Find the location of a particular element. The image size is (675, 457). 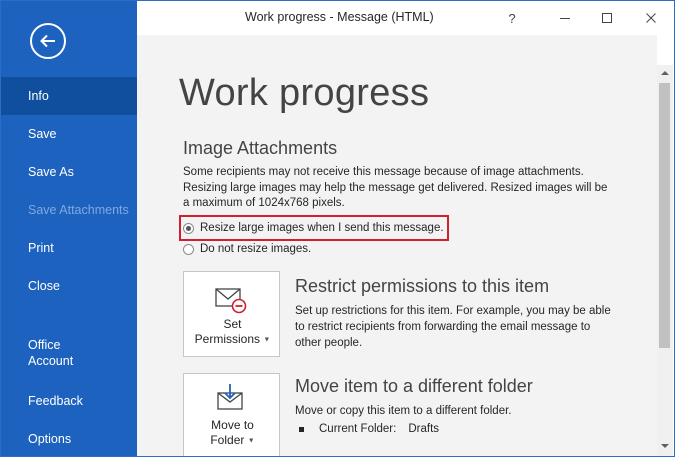

maximize-icon is located at coordinates (607, 18).